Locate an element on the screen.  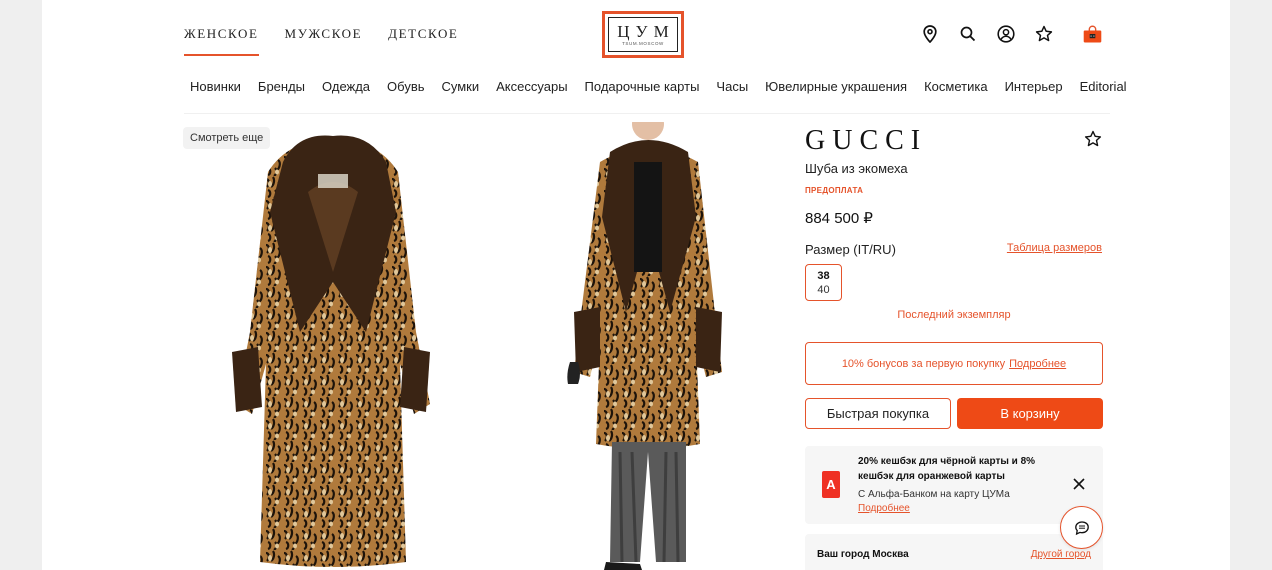
location-icon is located at coordinates (929, 34).